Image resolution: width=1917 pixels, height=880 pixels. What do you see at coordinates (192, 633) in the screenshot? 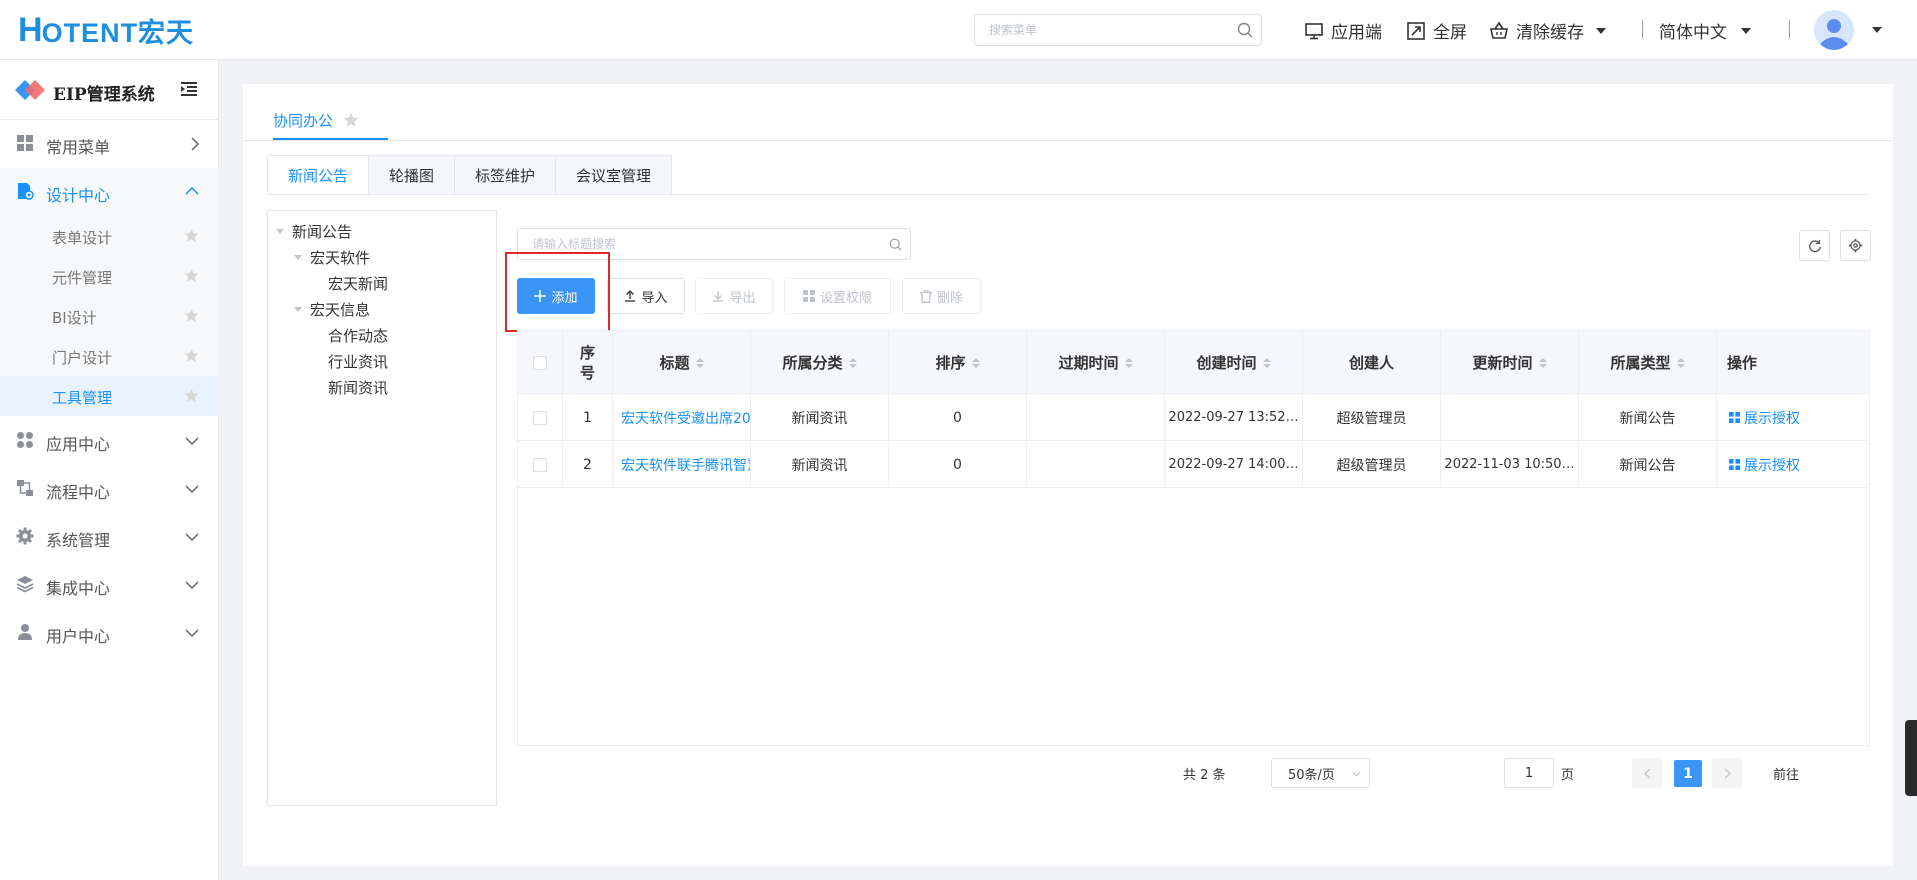
I see `chevron-down-icon` at bounding box center [192, 633].